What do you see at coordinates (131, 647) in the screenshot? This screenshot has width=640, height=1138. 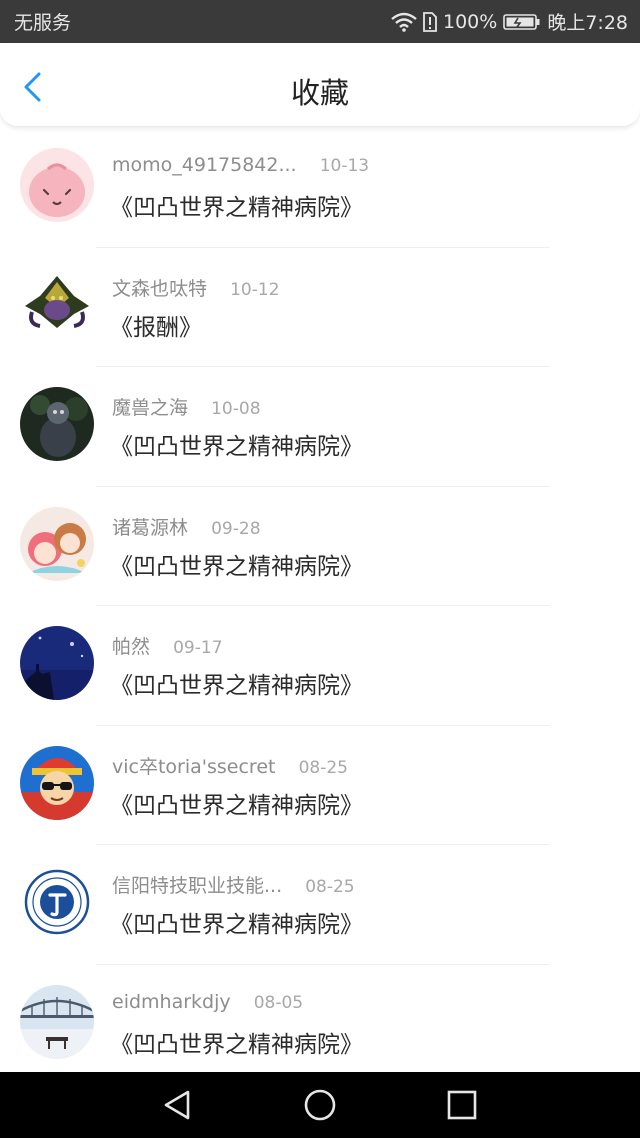 I see `username: 帕然` at bounding box center [131, 647].